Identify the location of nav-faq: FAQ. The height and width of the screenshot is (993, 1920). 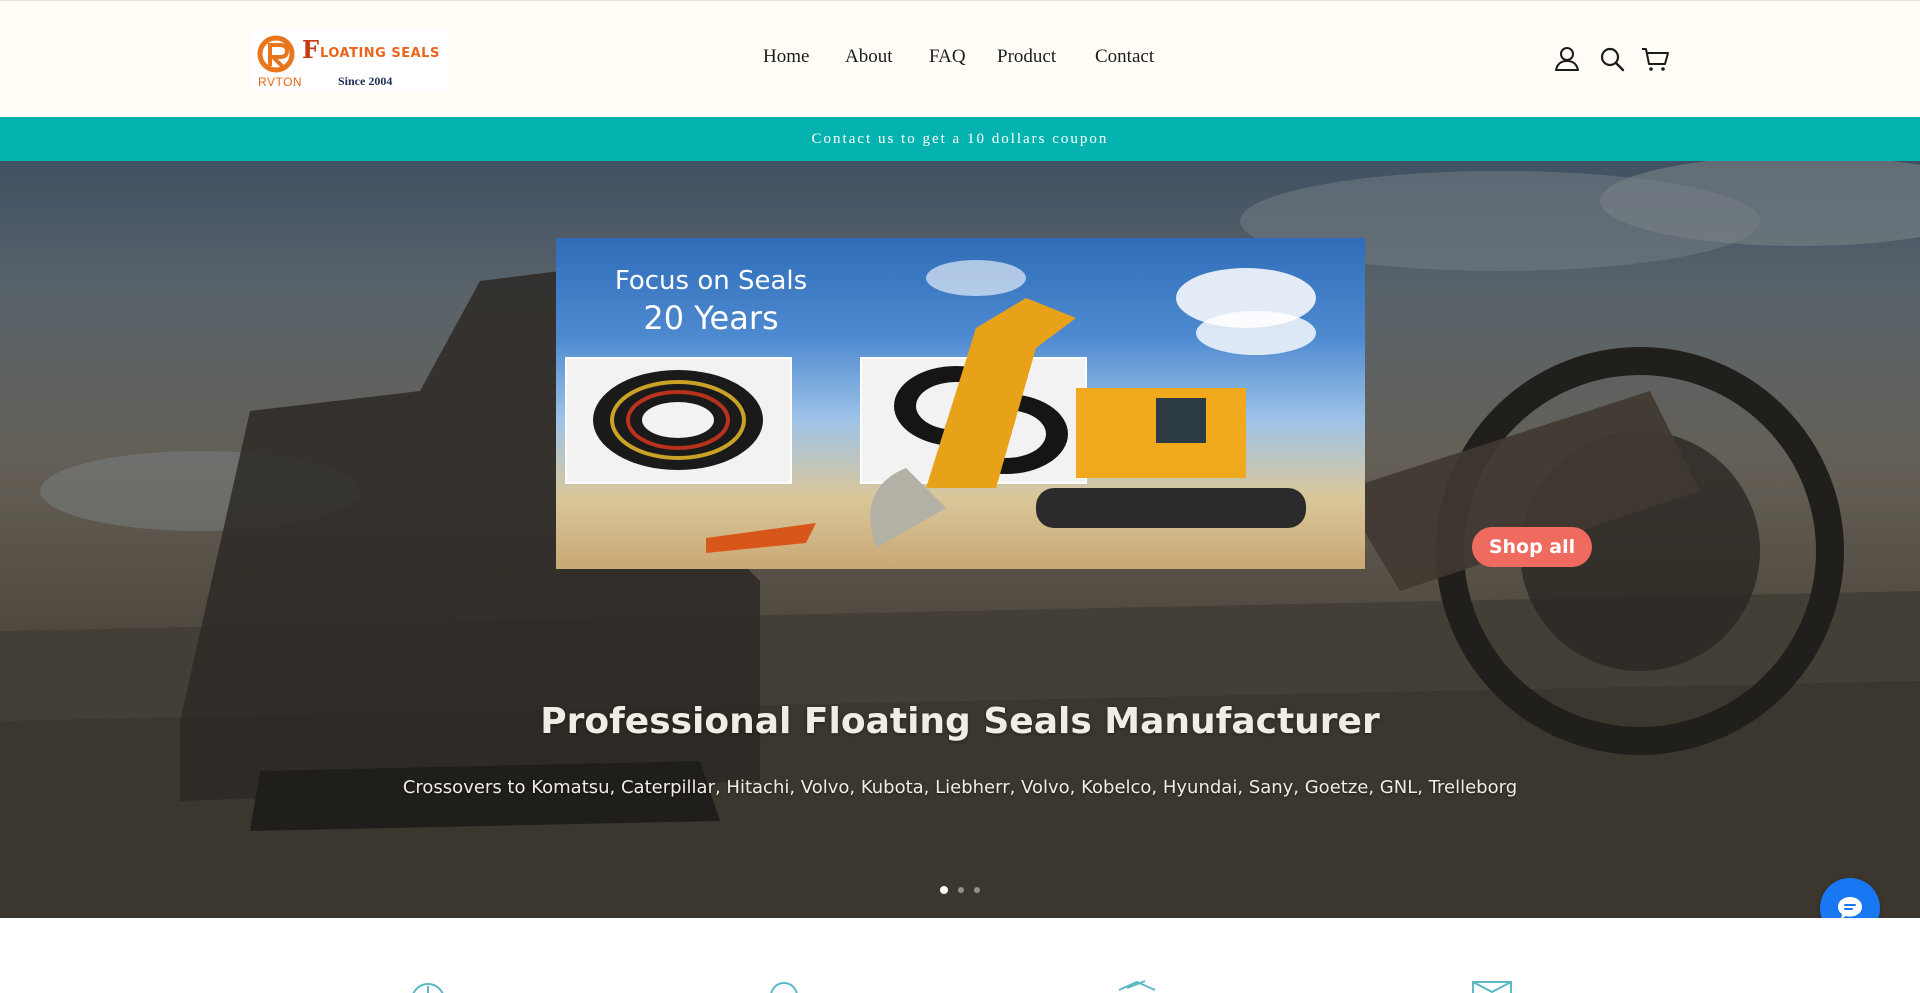
(947, 57).